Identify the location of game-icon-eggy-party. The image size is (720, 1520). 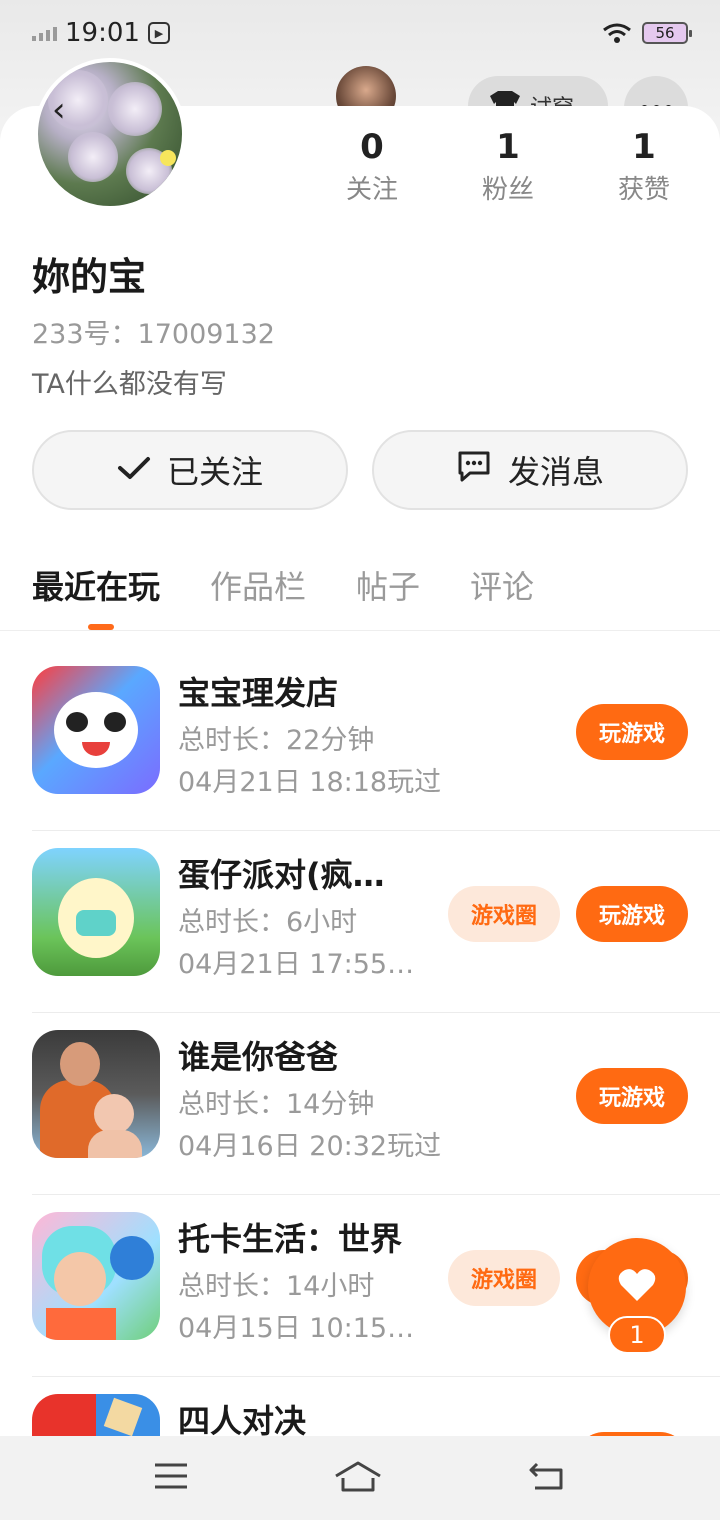
(96, 912).